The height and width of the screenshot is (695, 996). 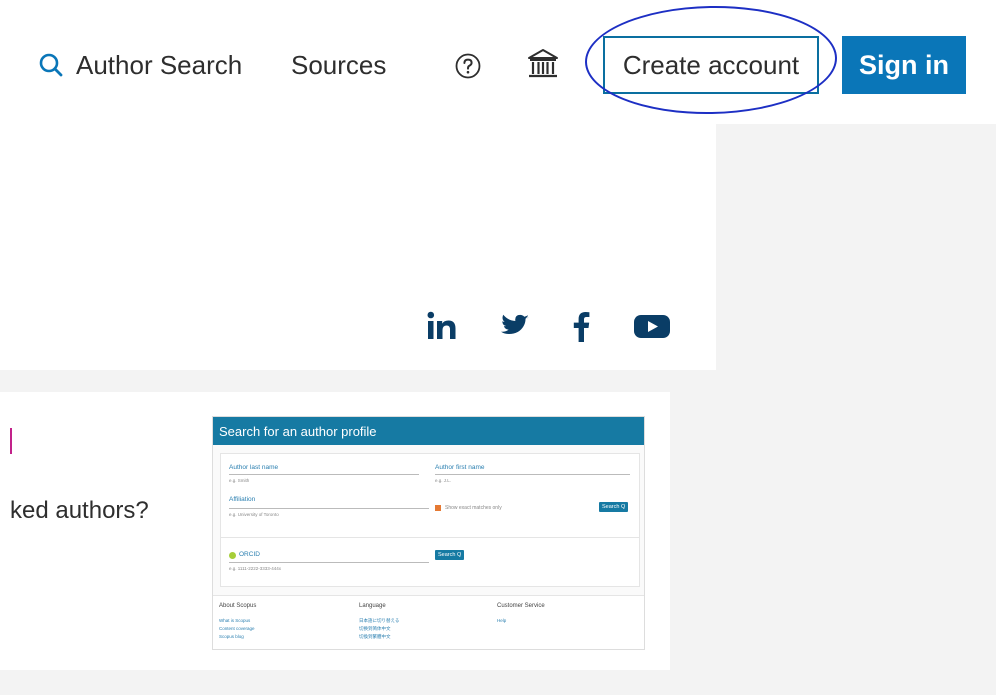 I want to click on preview-language-link: 日本語に切り替える, so click(x=379, y=620).